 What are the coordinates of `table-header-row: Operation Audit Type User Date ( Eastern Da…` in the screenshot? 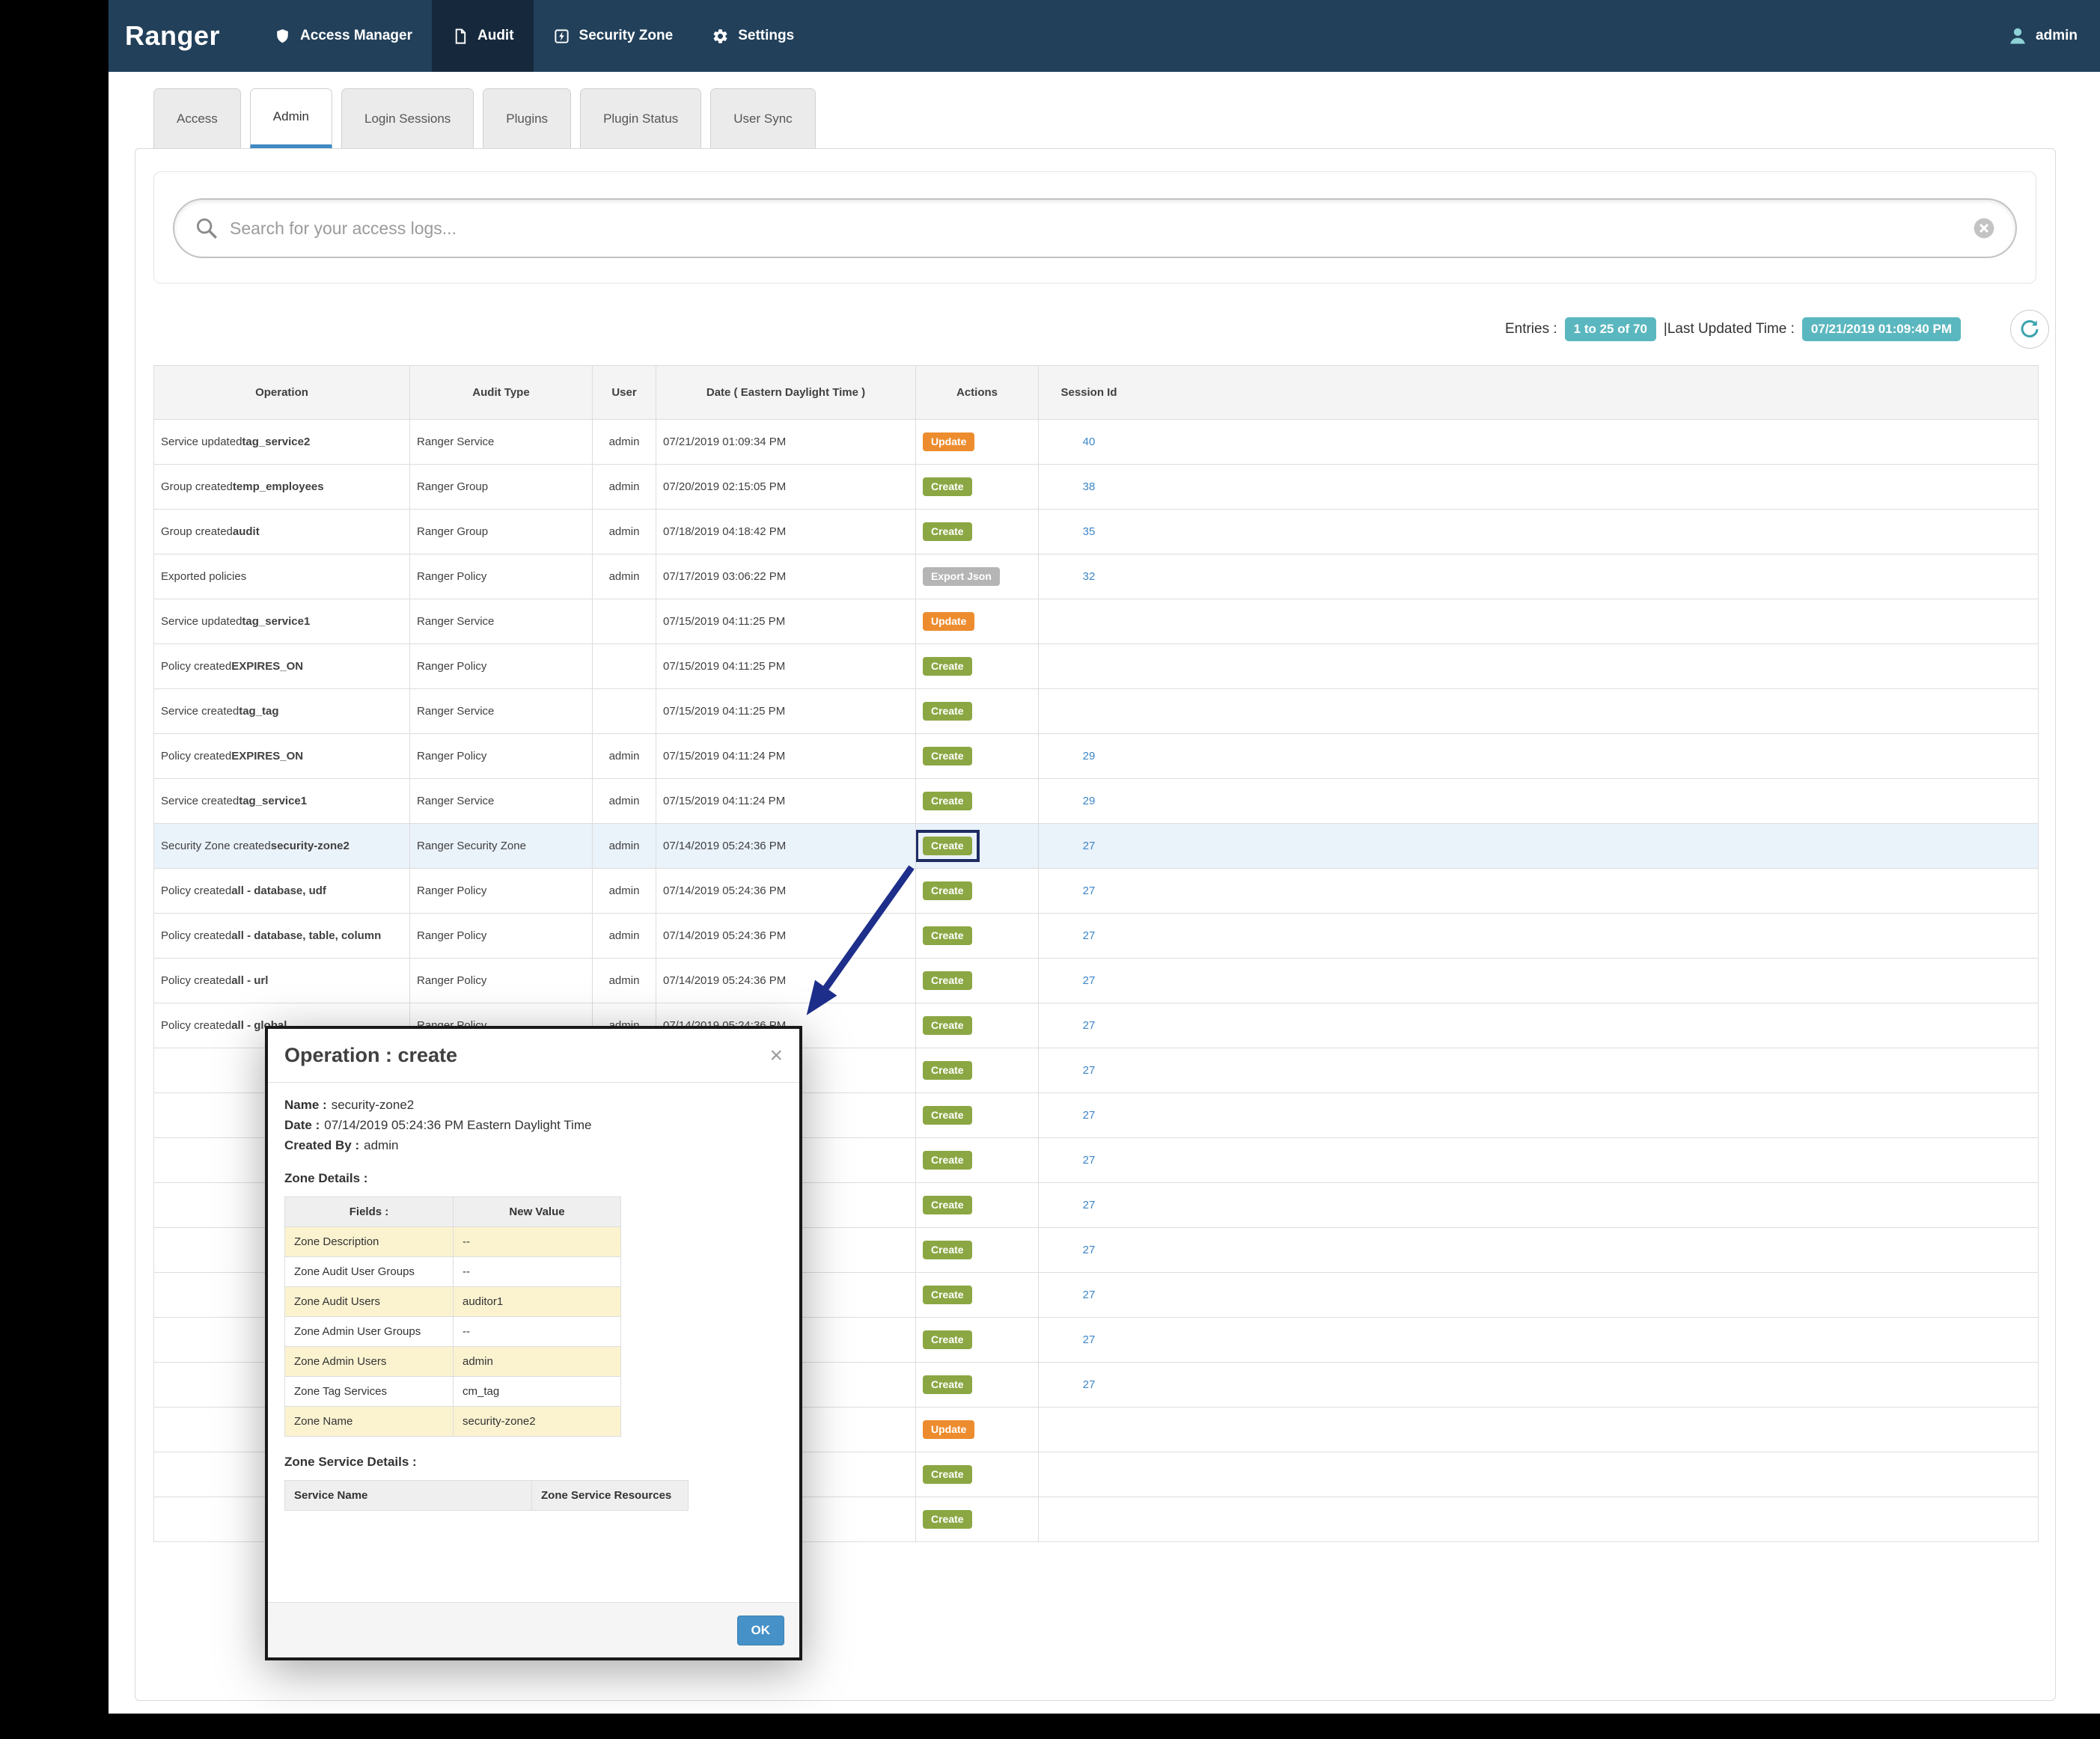 It's located at (1096, 393).